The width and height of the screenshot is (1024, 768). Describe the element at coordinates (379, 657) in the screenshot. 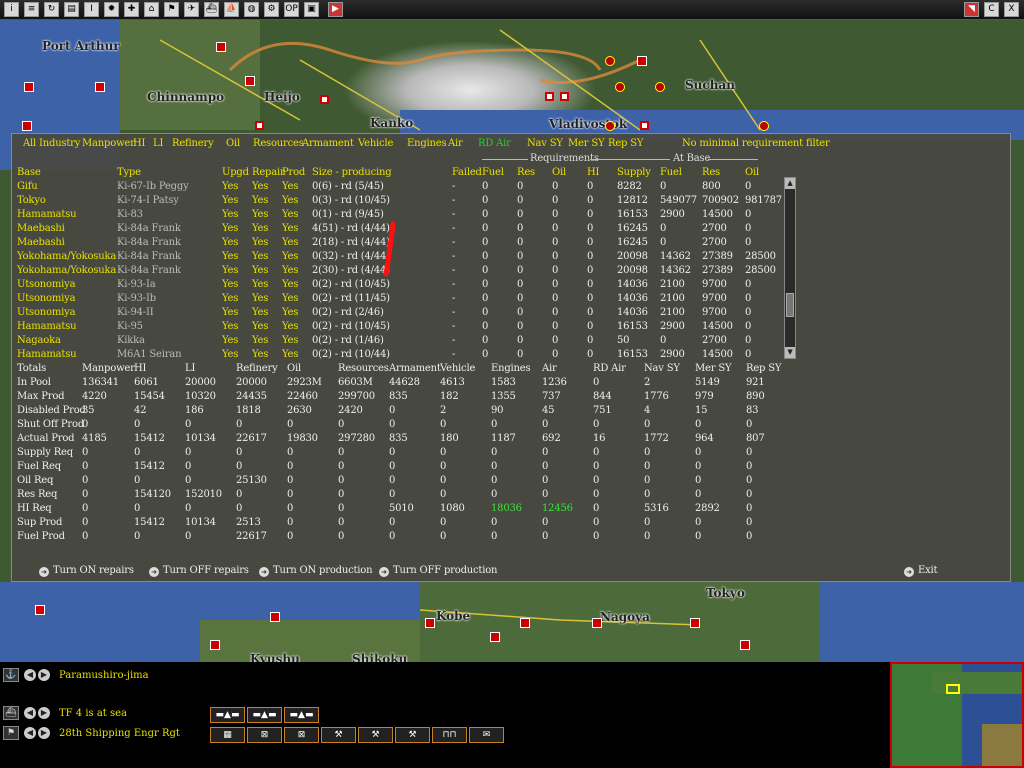

I see `city-label: Shikoku` at that location.